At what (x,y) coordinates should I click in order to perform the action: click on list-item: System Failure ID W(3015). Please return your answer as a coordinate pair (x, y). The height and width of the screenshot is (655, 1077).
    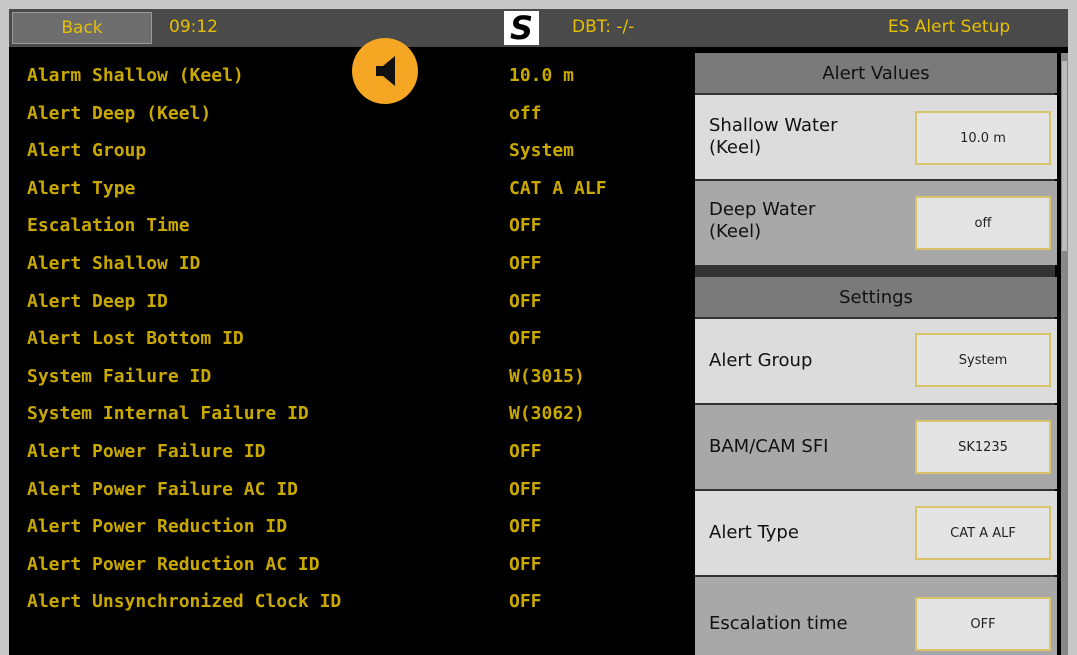
    Looking at the image, I should click on (351, 385).